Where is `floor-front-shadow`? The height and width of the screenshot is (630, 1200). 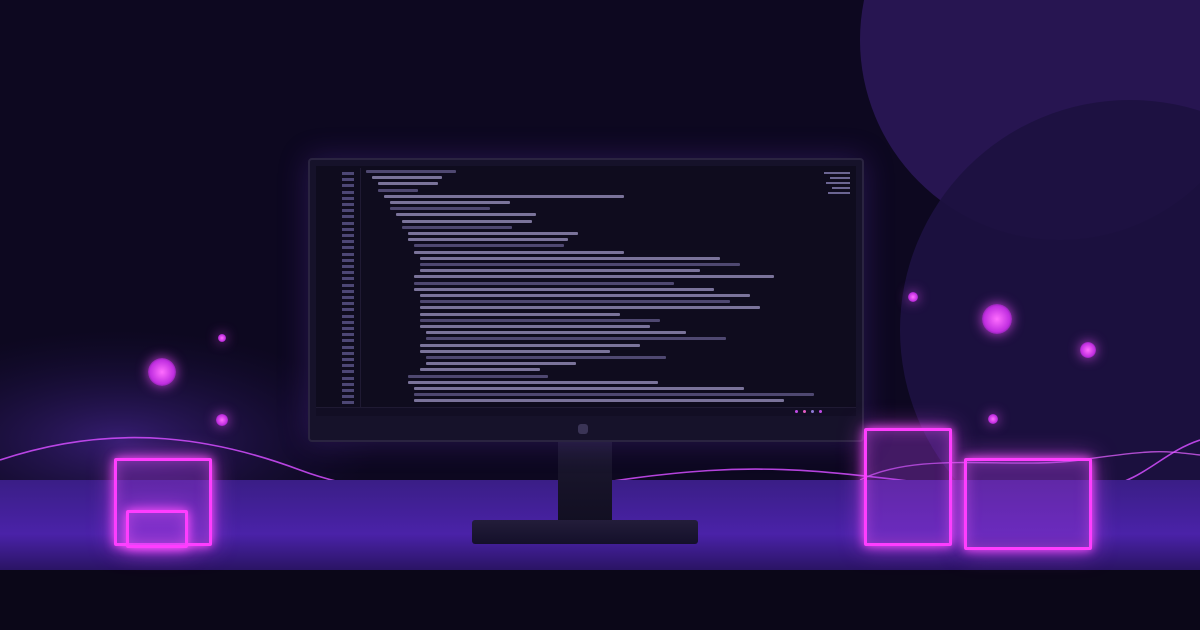
floor-front-shadow is located at coordinates (600, 600).